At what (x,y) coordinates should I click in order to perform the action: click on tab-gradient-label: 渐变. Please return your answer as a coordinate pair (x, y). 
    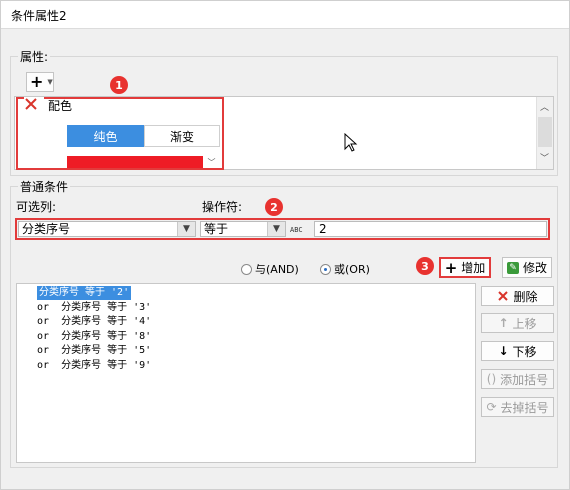
    Looking at the image, I should click on (181, 136).